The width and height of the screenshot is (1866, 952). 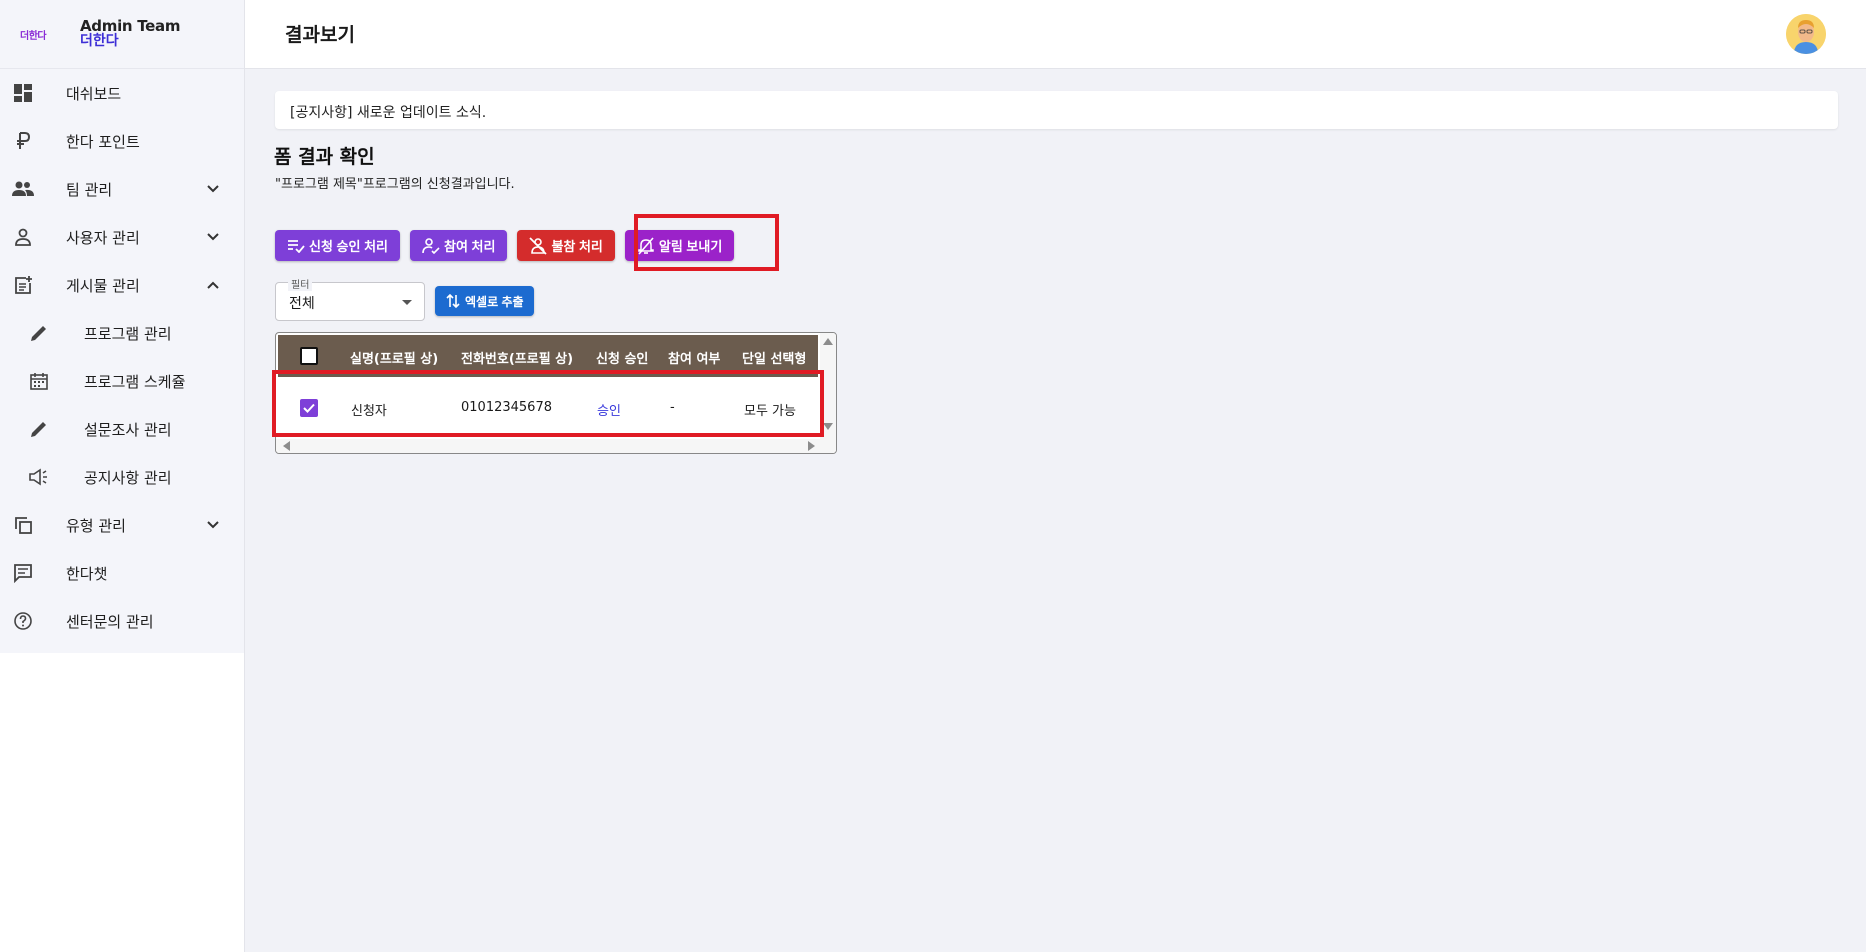 I want to click on sidebar-item-team: 팀 관리, so click(x=122, y=189).